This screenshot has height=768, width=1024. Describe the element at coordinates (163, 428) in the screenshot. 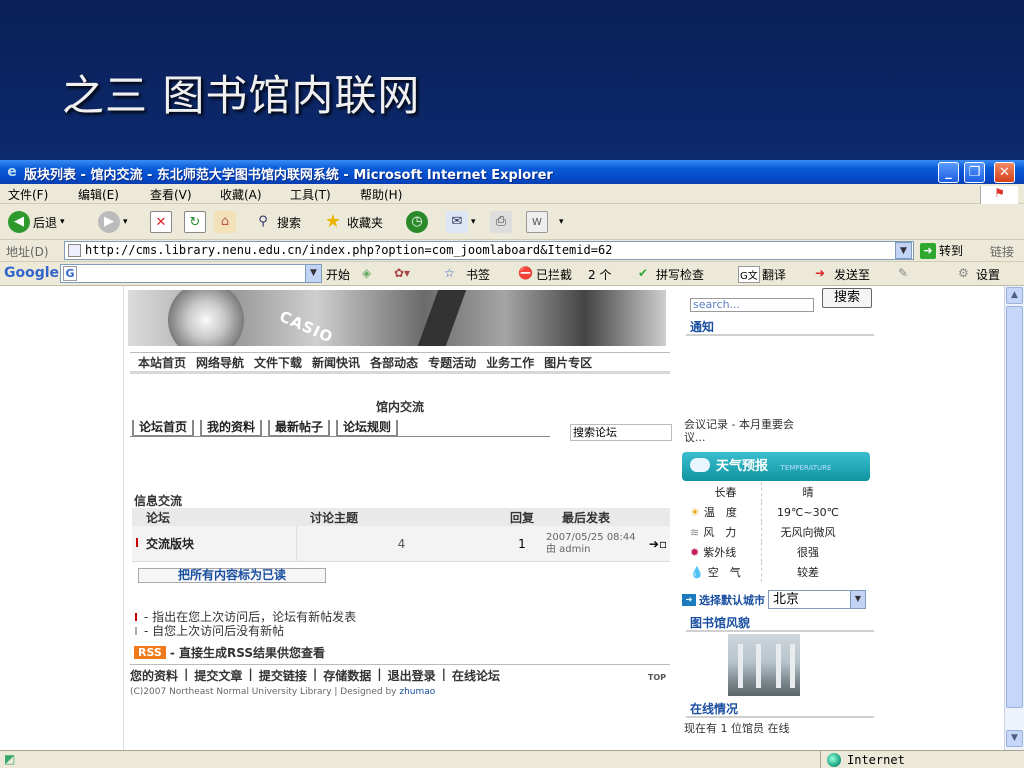

I see `forum-tab-home: 论坛首页` at that location.